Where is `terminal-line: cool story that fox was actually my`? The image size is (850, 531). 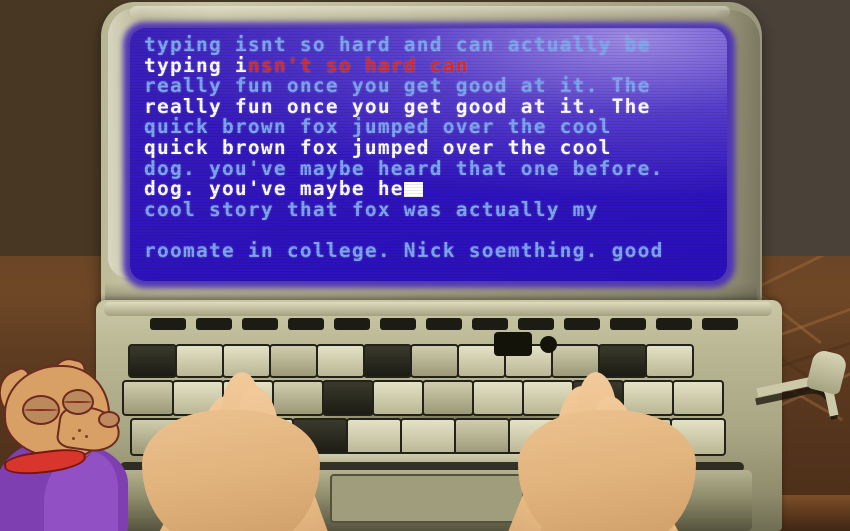 terminal-line: cool story that fox was actually my is located at coordinates (432, 209).